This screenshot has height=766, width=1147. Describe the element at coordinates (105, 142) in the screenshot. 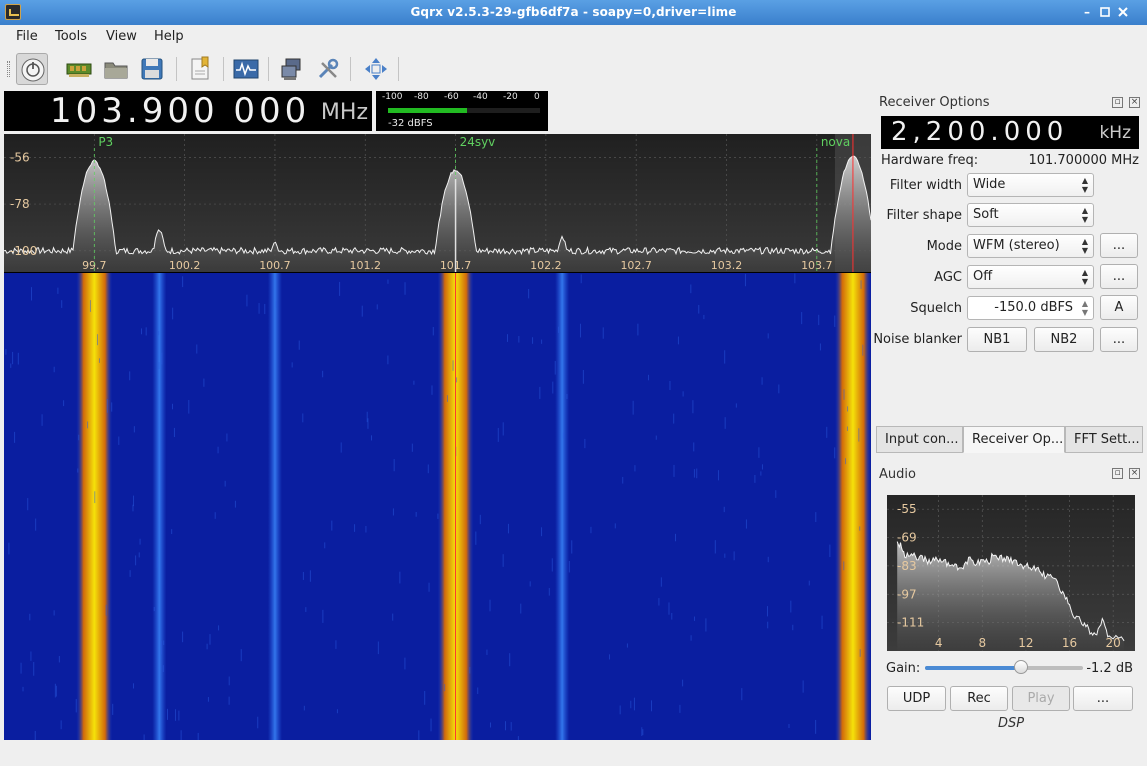

I see `bookmark-label: P3` at that location.